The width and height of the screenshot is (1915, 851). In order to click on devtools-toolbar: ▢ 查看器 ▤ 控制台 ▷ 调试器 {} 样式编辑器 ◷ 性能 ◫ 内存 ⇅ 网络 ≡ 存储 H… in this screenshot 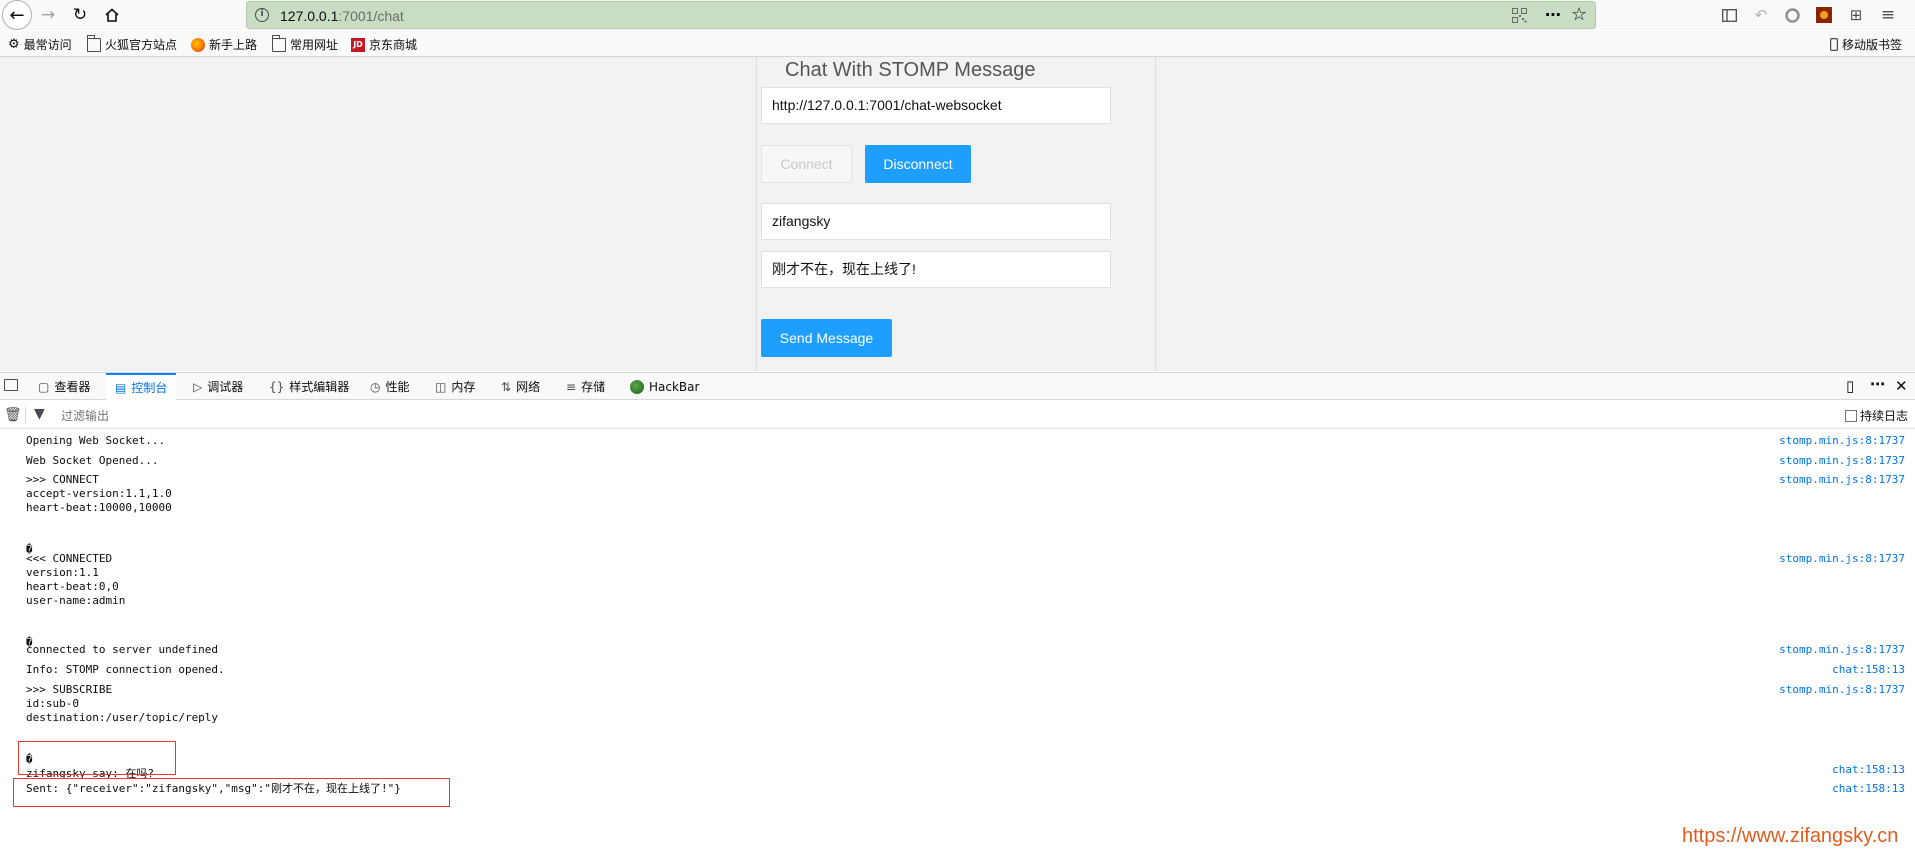, I will do `click(957, 386)`.